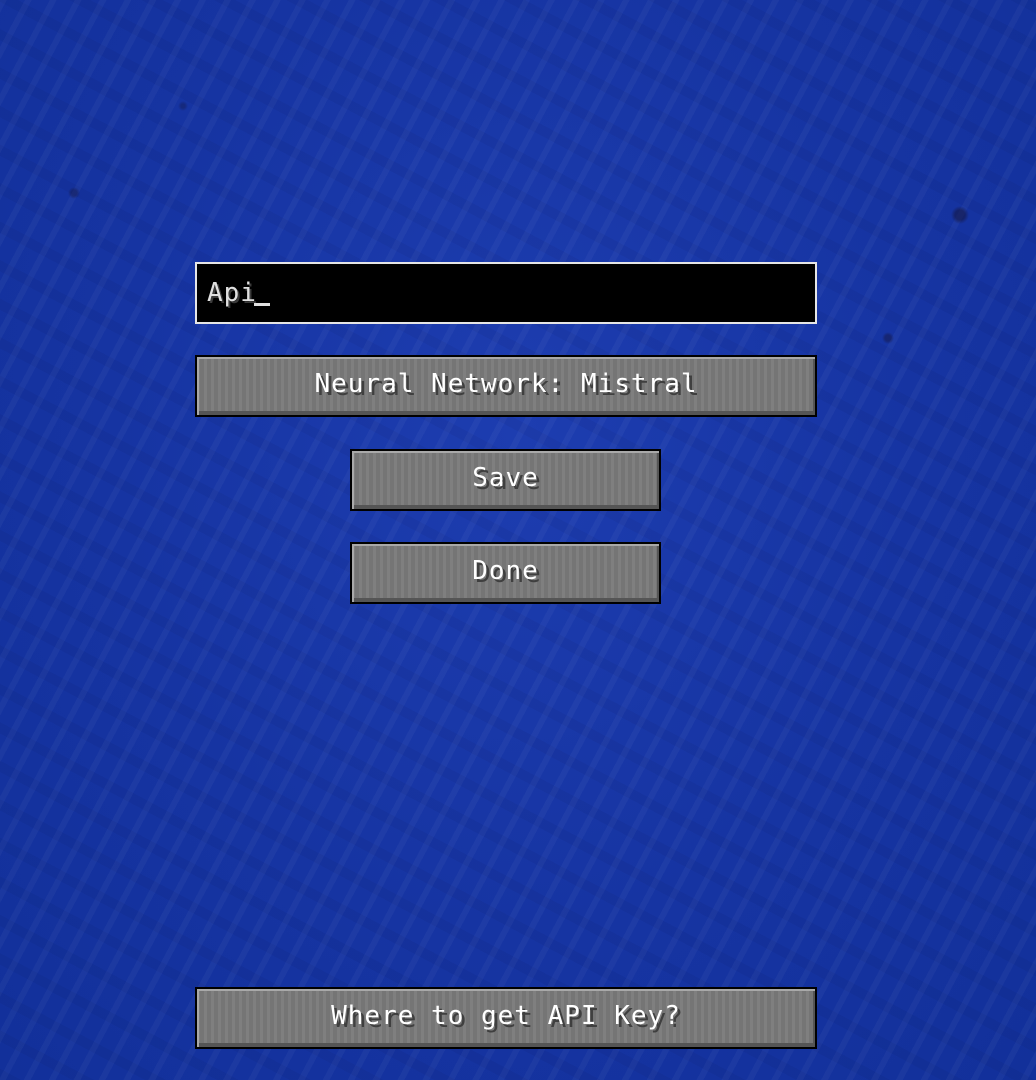 The image size is (1036, 1080). I want to click on neural-network-button: Neural Network: Mistral, so click(506, 386).